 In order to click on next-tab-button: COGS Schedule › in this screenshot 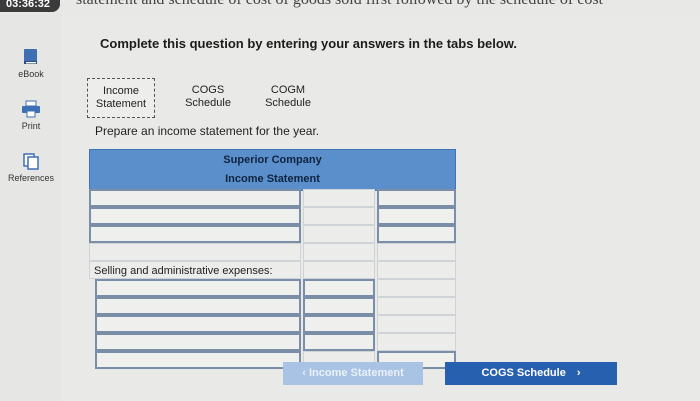, I will do `click(531, 373)`.